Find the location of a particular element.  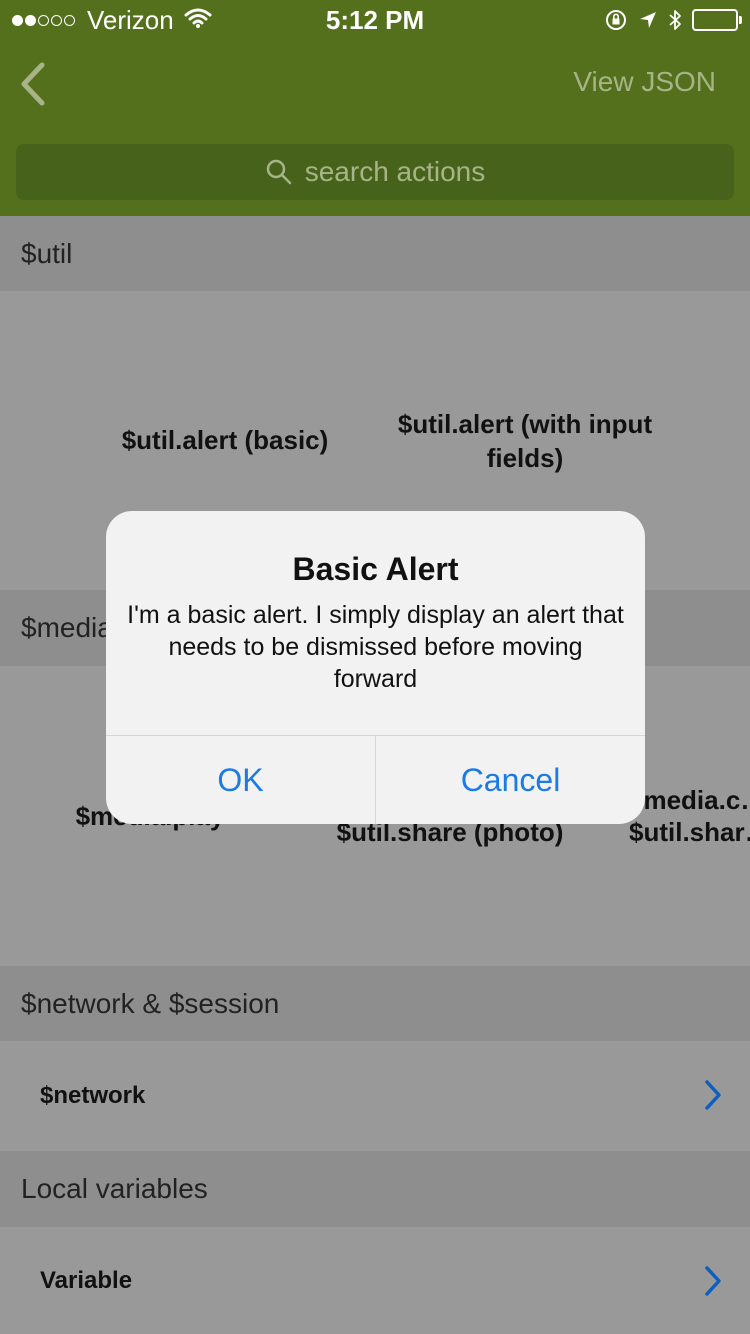

location-arrow-icon is located at coordinates (648, 20).